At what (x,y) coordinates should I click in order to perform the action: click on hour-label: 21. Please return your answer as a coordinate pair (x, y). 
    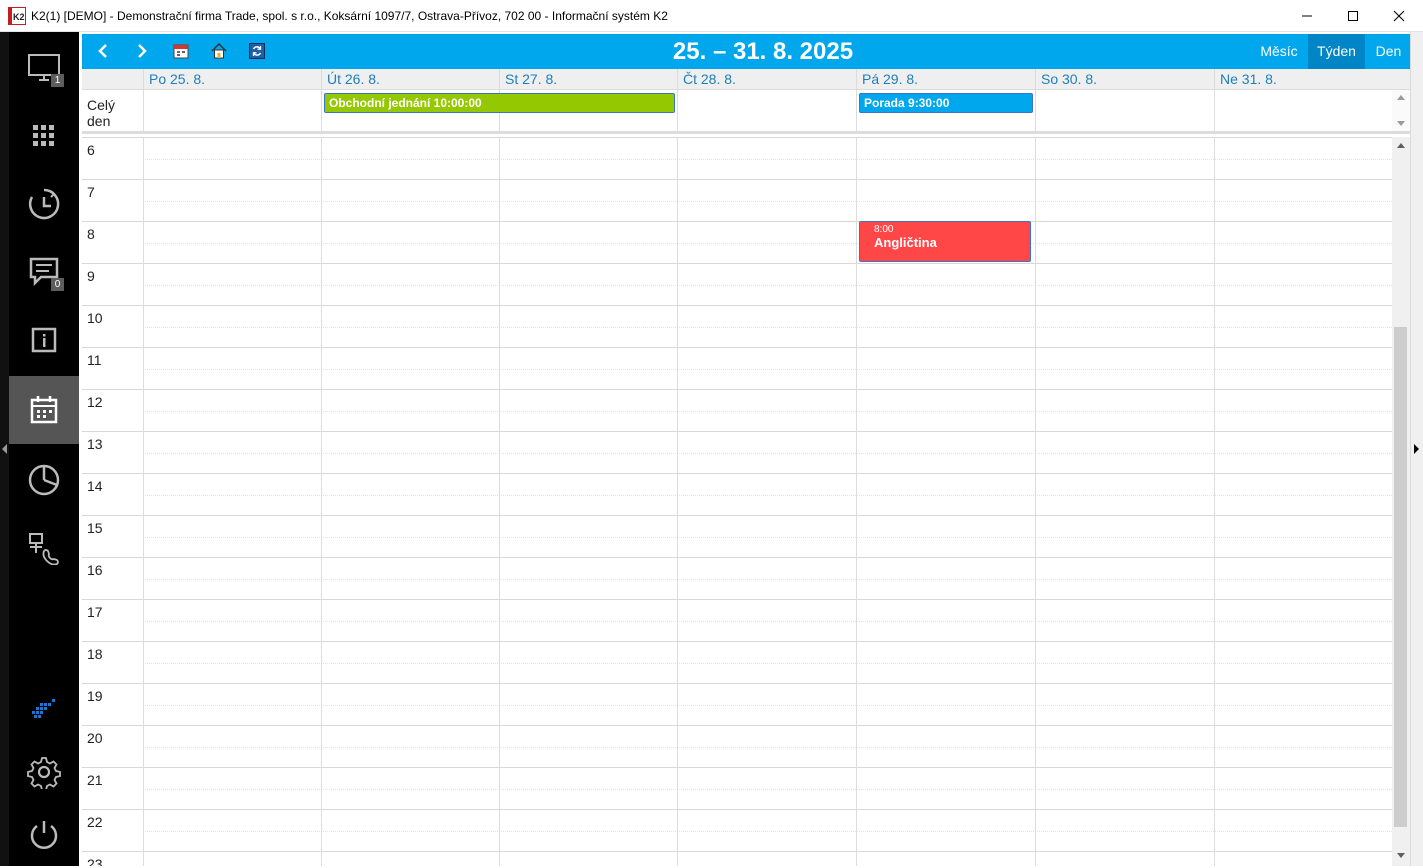
    Looking at the image, I should click on (95, 780).